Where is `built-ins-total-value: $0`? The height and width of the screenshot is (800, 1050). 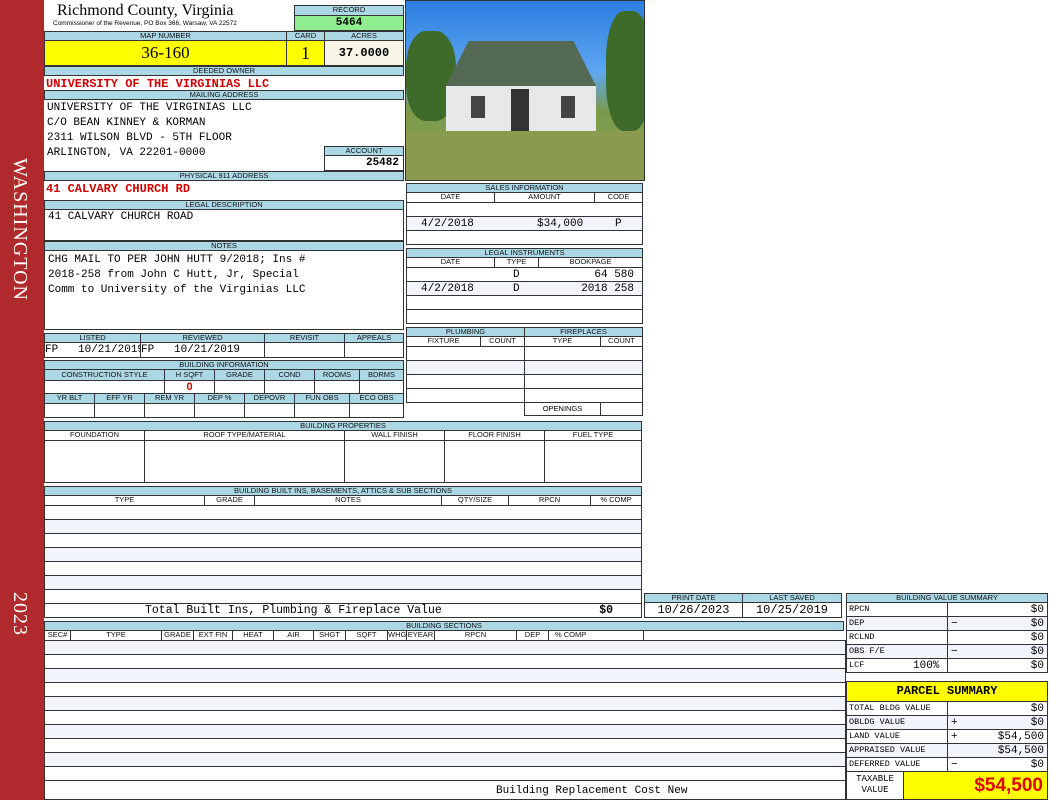
built-ins-total-value: $0 is located at coordinates (606, 610).